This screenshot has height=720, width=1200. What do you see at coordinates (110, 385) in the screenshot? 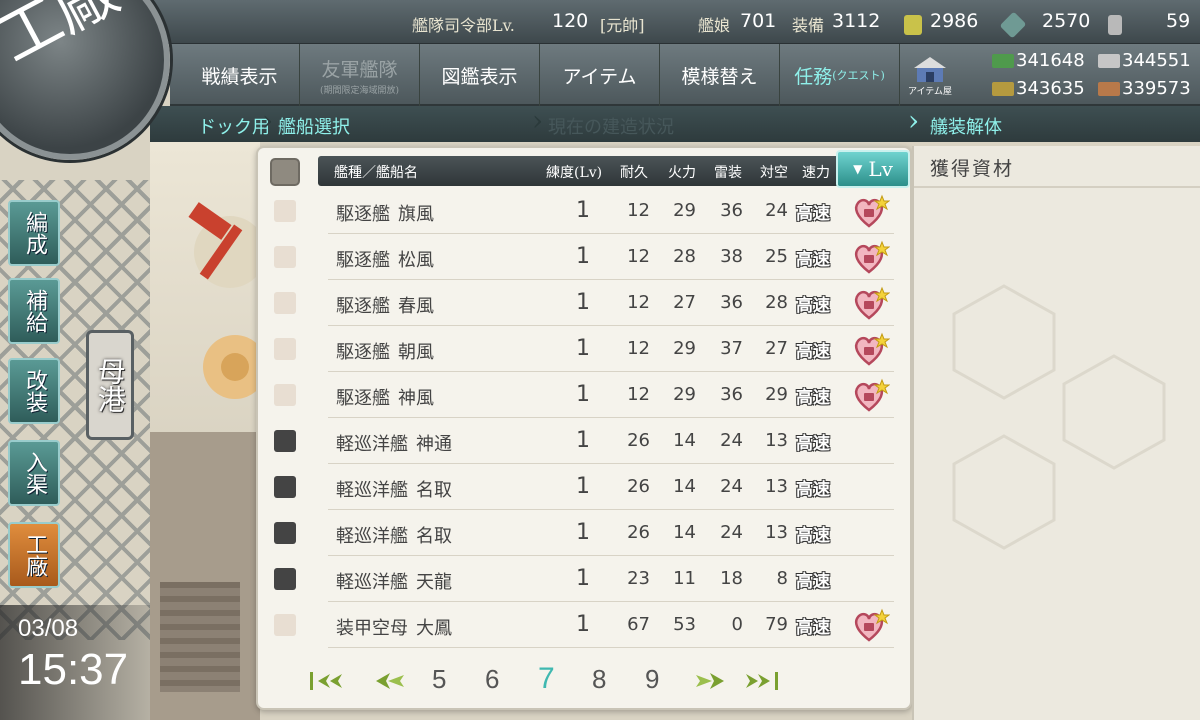
I see `port-button: 母港` at bounding box center [110, 385].